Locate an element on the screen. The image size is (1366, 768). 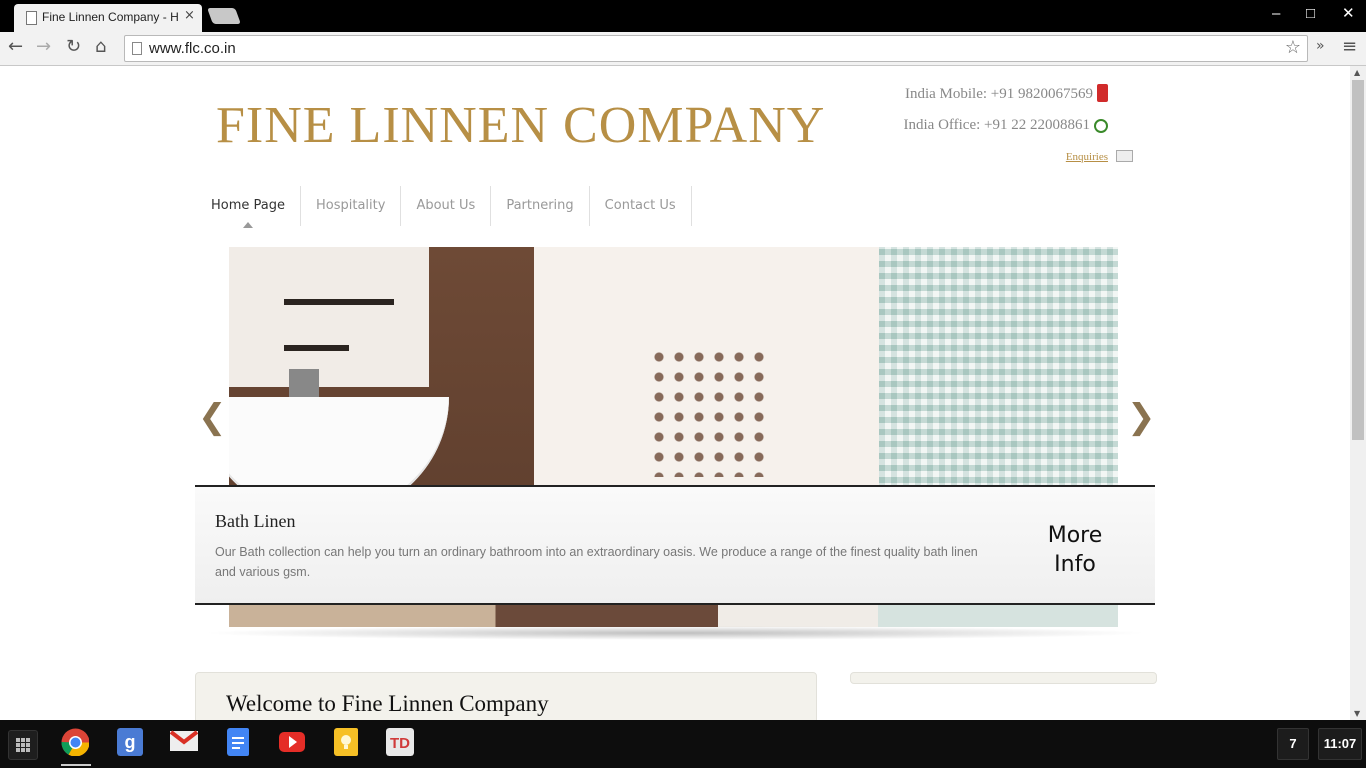
nav-label: About Us is located at coordinates (445, 205).